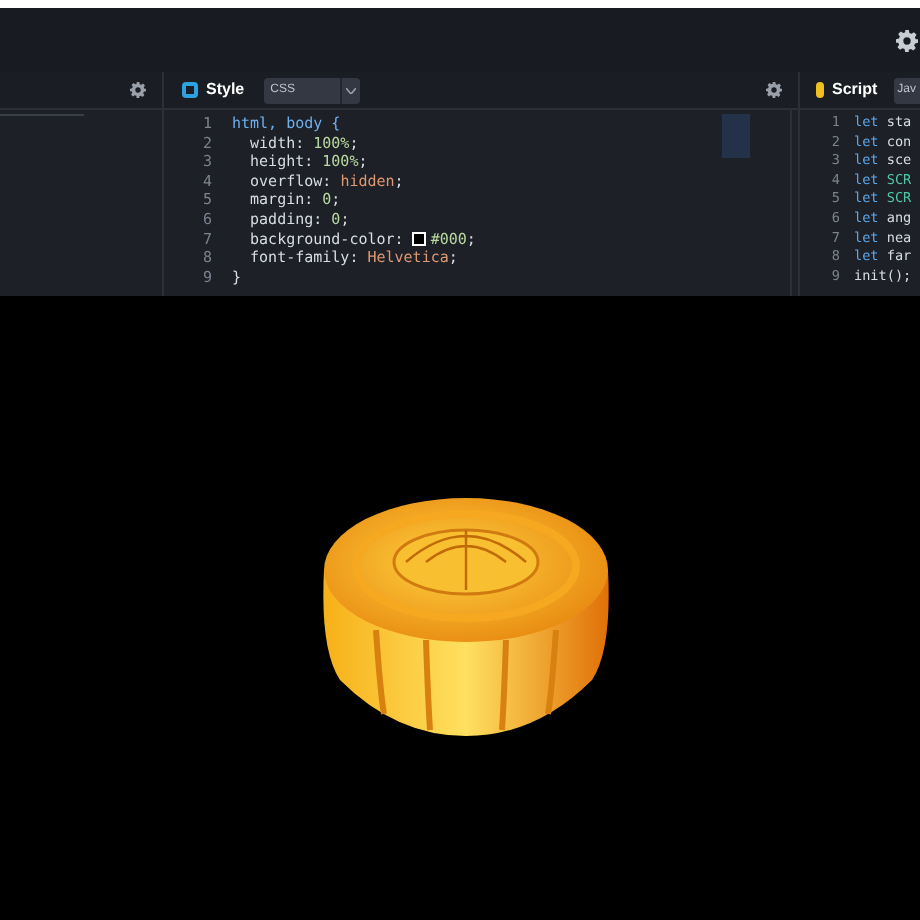 The height and width of the screenshot is (920, 920). Describe the element at coordinates (350, 90) in the screenshot. I see `caret-icon` at that location.